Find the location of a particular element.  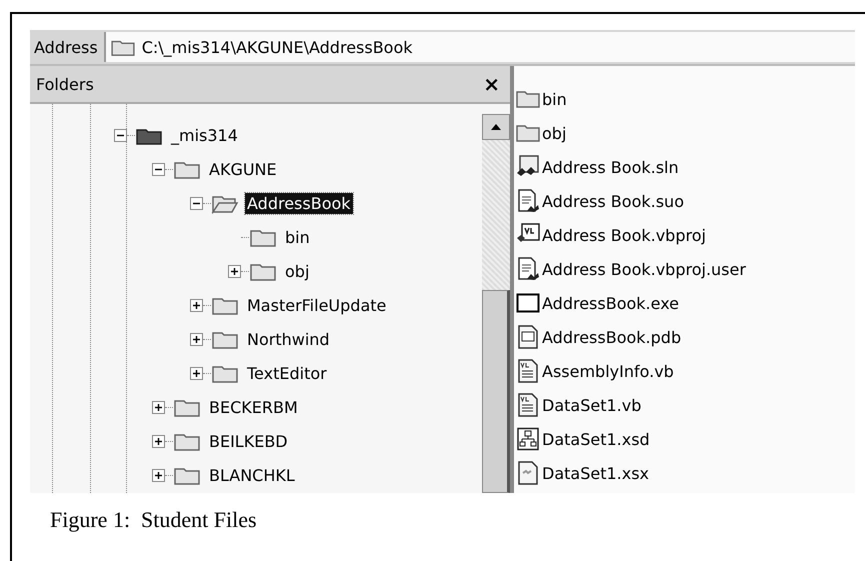

figure-caption: Figure 1: Student Files is located at coordinates (154, 520).